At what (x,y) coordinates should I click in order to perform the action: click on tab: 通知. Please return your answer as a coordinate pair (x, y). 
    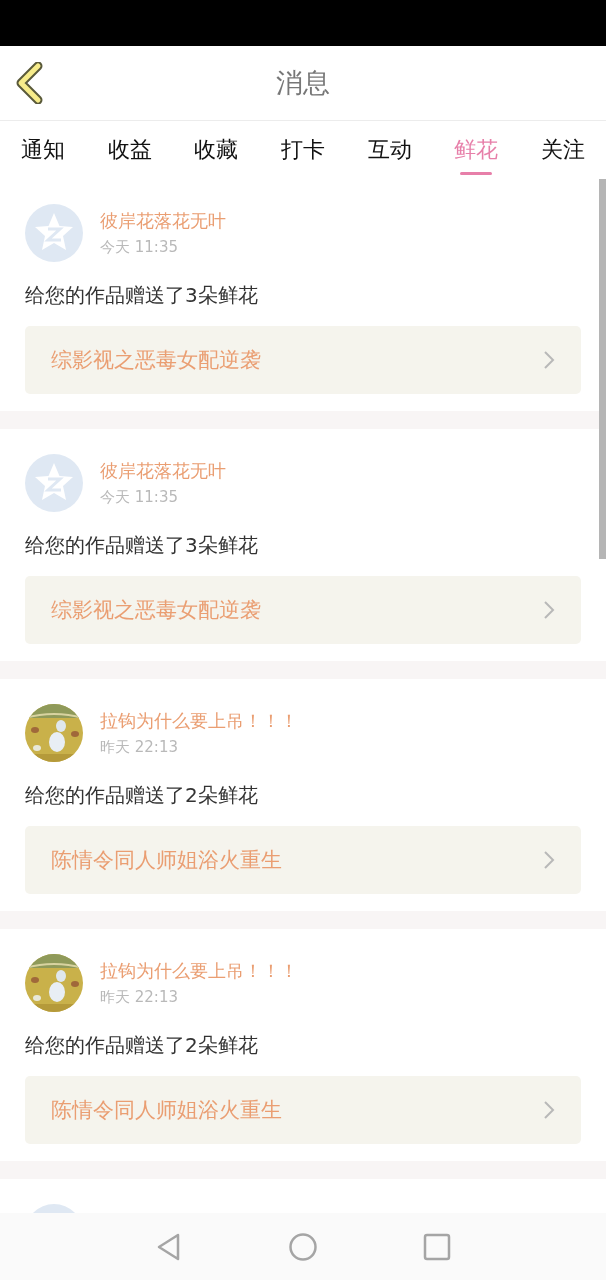
    Looking at the image, I should click on (43, 150).